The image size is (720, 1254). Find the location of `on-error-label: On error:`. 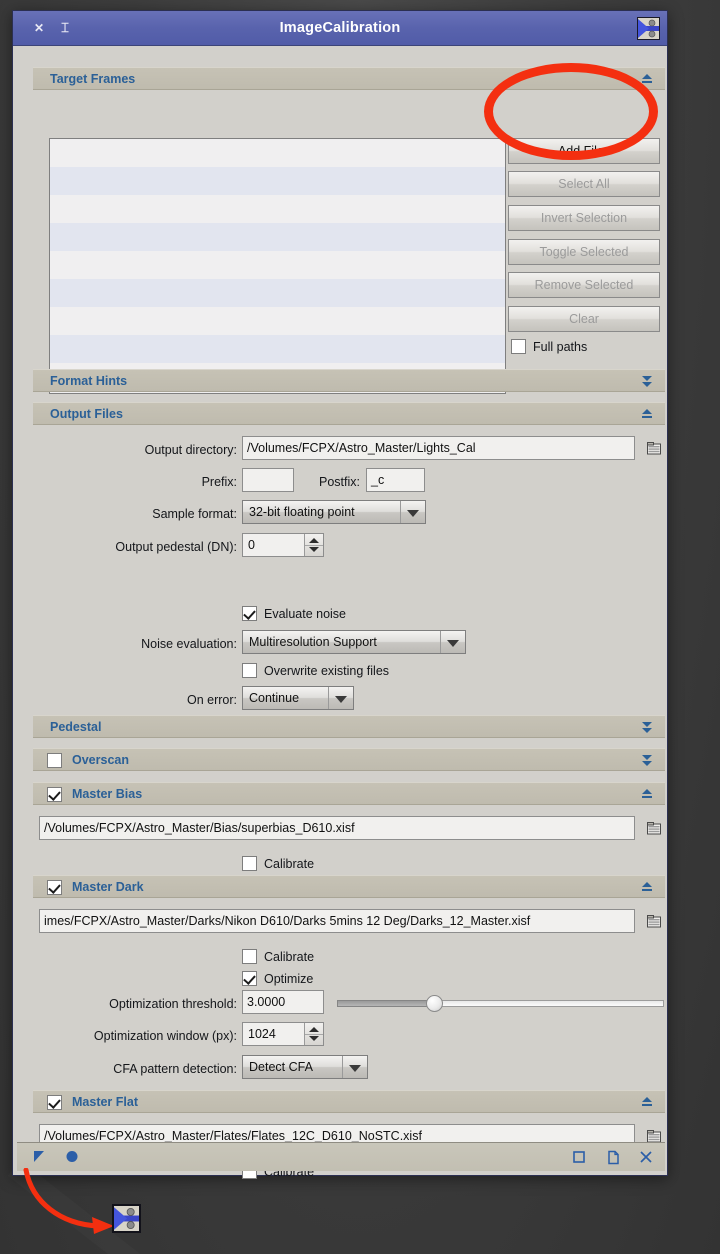

on-error-label: On error: is located at coordinates (211, 700).